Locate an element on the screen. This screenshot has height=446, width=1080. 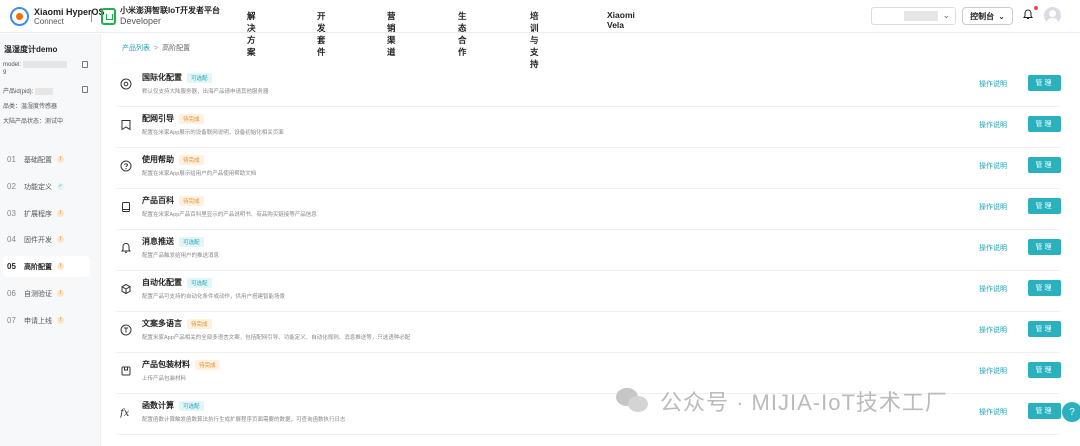
step-basic-config: 01 基础配置 ! is located at coordinates (46, 159).